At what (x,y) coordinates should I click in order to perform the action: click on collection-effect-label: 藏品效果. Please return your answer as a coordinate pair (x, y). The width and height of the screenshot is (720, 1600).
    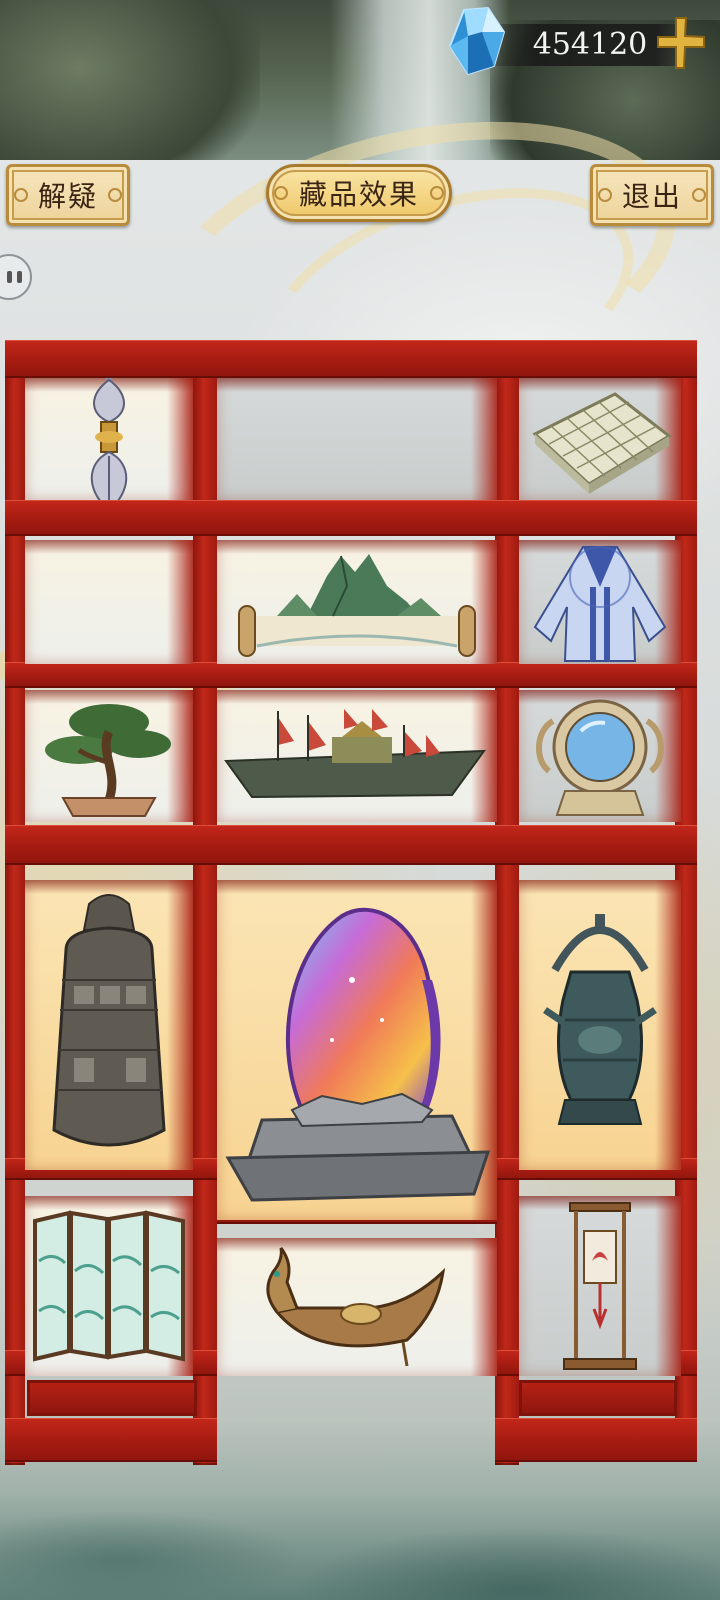
    Looking at the image, I should click on (358, 194).